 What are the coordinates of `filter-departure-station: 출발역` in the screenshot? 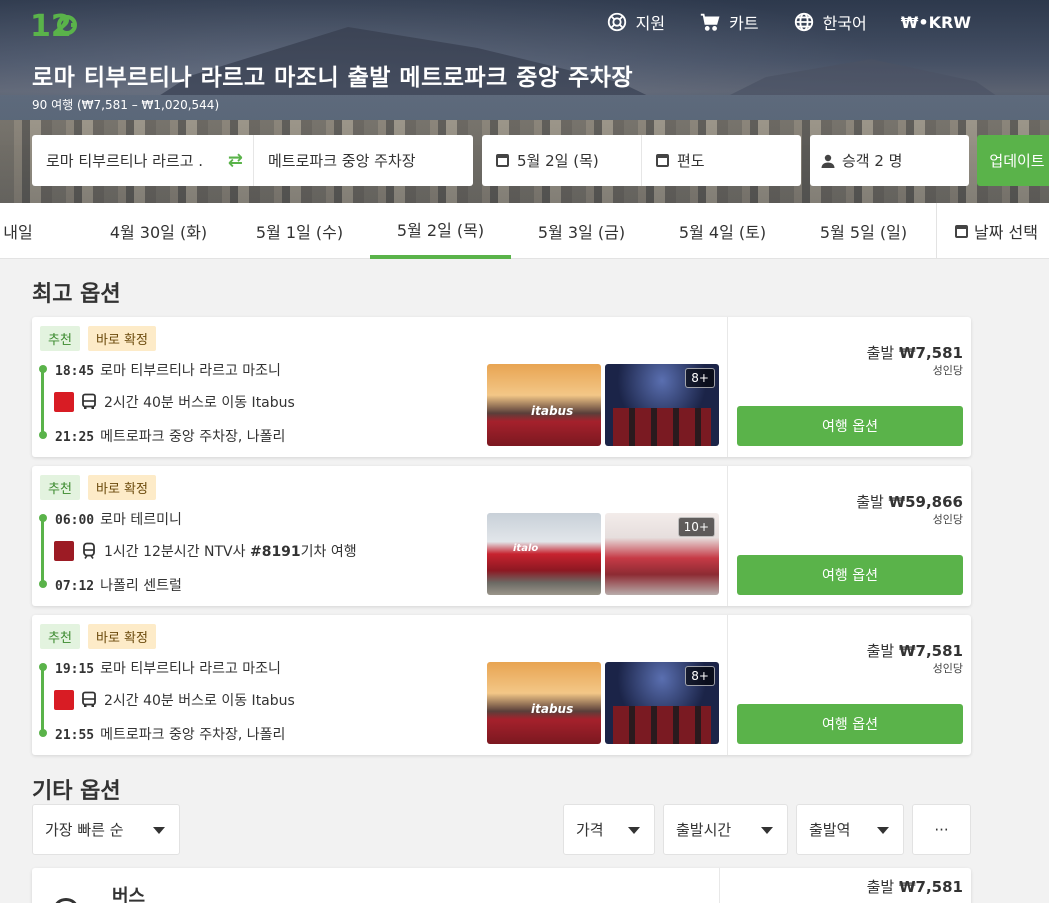 It's located at (850, 829).